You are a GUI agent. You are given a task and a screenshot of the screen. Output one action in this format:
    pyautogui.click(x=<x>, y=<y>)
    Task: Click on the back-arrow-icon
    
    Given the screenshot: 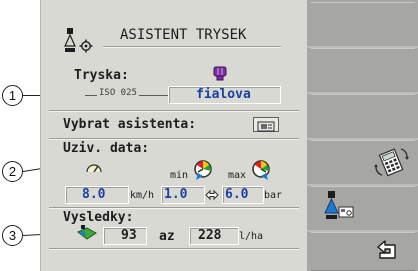 What is the action you would take?
    pyautogui.click(x=386, y=249)
    